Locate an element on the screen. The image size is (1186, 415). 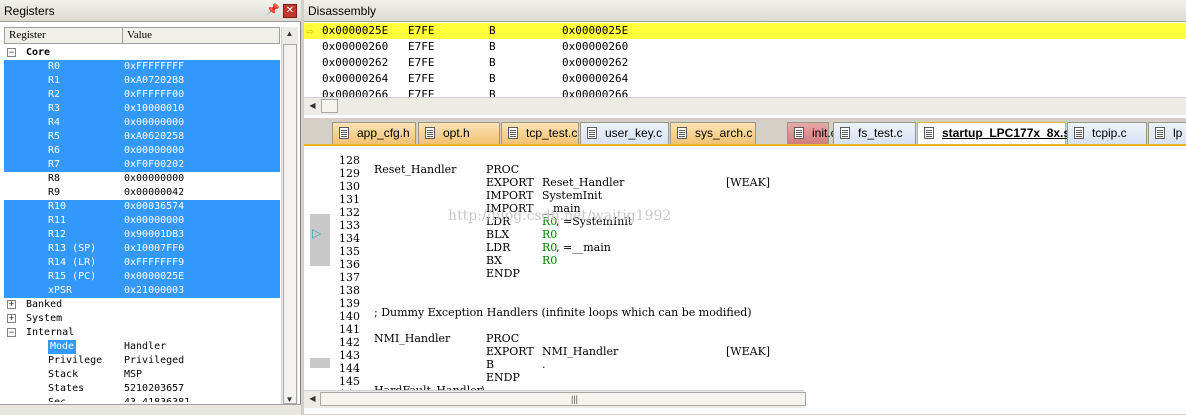
register-name: R13 (SP) is located at coordinates (72, 248).